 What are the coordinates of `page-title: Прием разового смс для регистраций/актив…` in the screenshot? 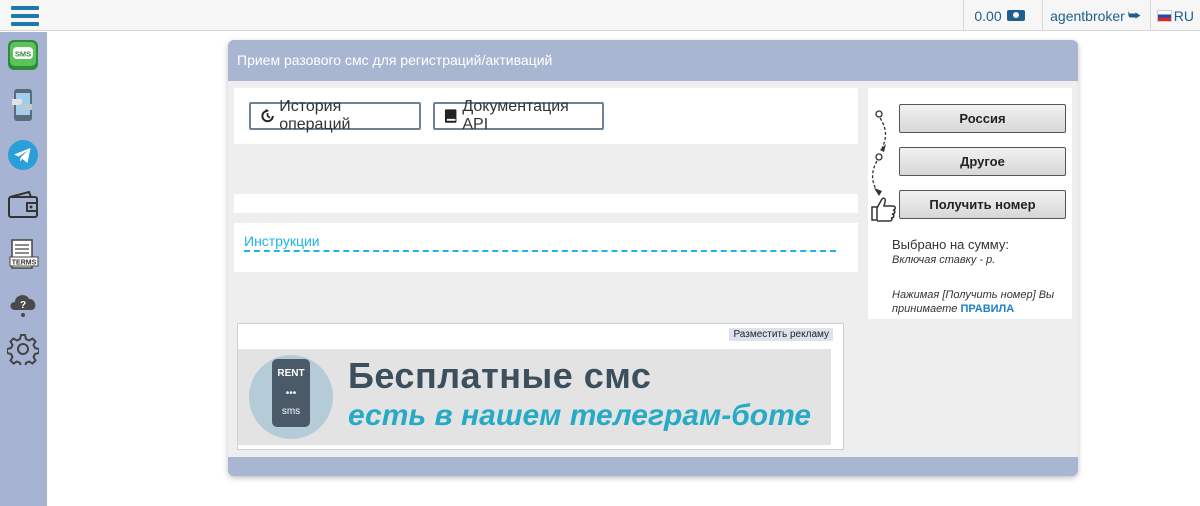 It's located at (395, 60).